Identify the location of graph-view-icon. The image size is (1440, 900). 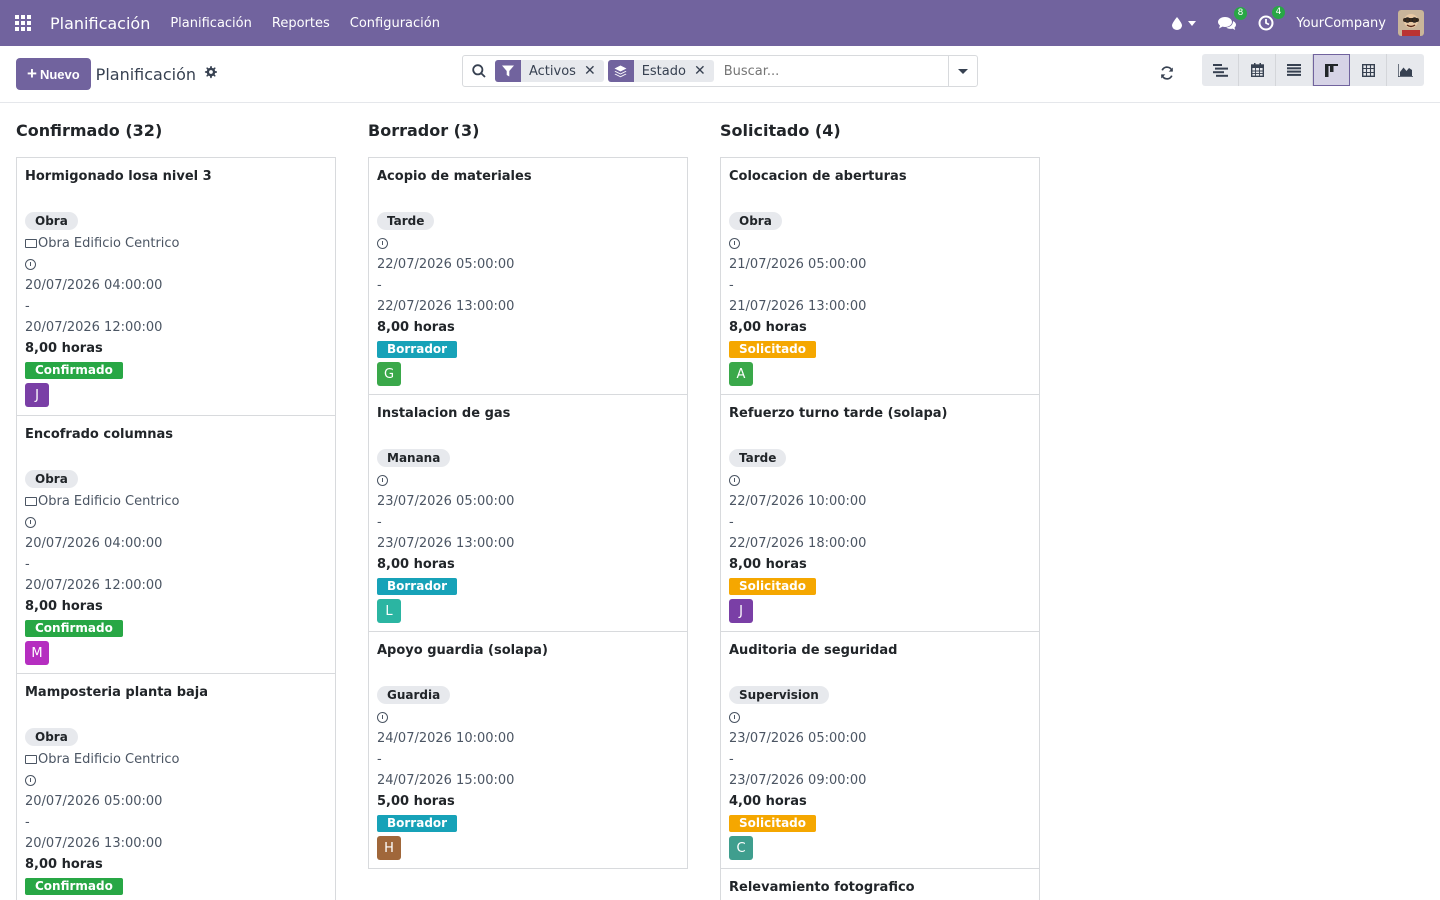
(1405, 70).